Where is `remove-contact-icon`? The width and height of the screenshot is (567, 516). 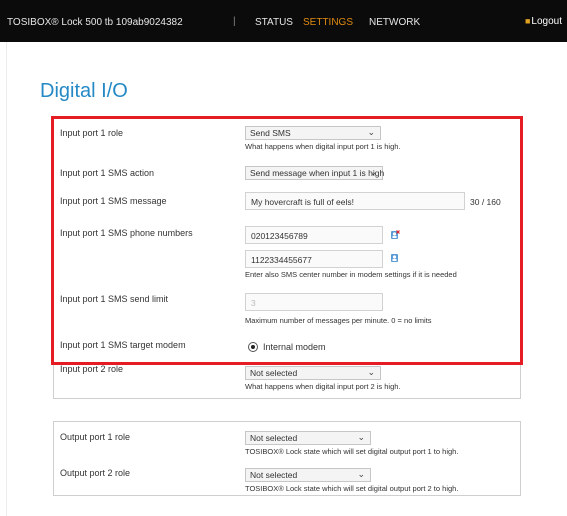
remove-contact-icon is located at coordinates (395, 235).